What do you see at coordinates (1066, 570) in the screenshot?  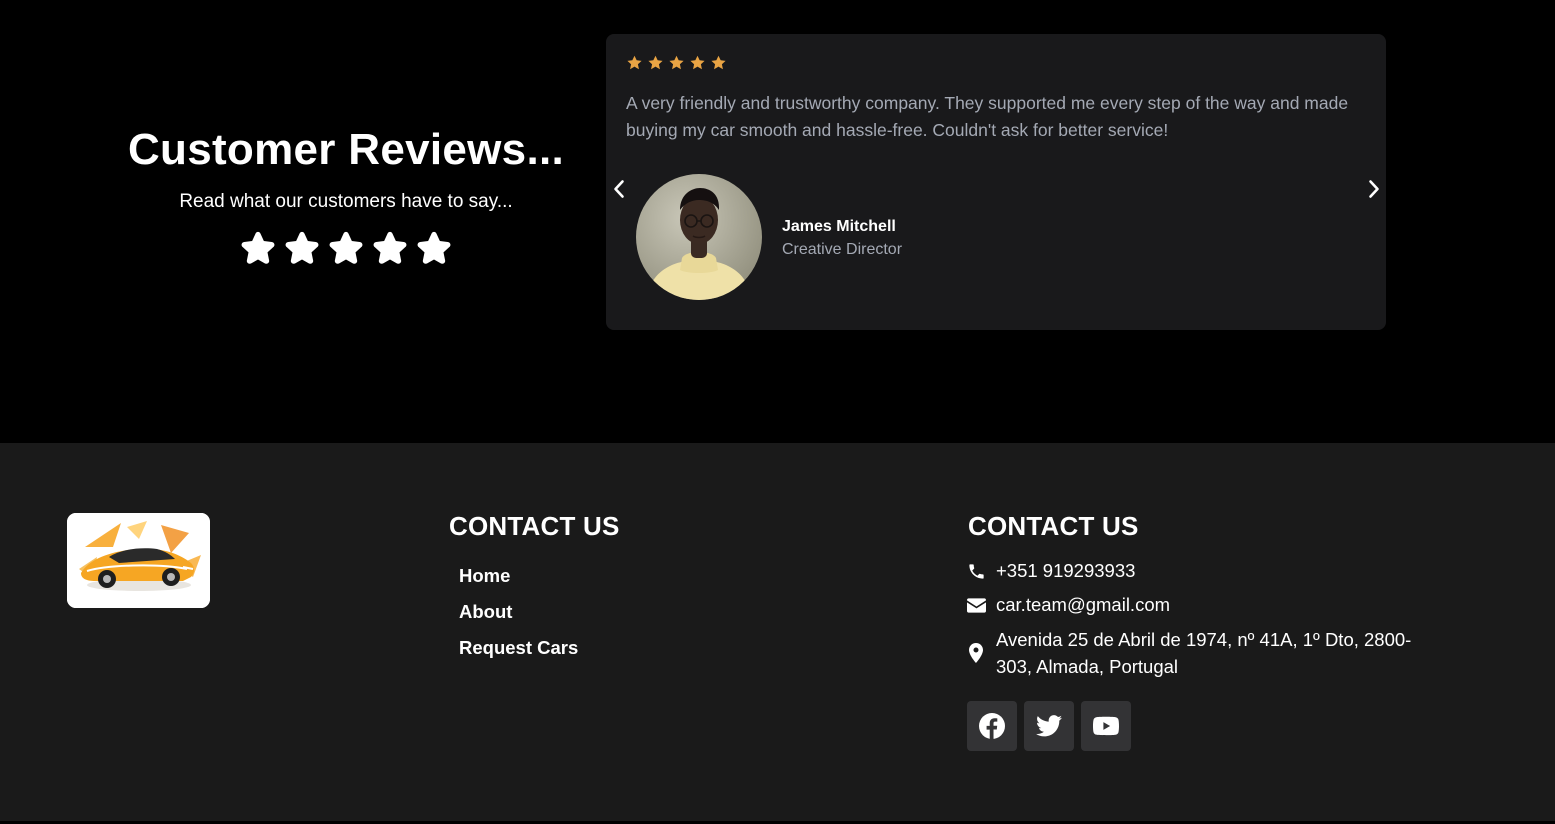 I see `phone-text: +351 919293933` at bounding box center [1066, 570].